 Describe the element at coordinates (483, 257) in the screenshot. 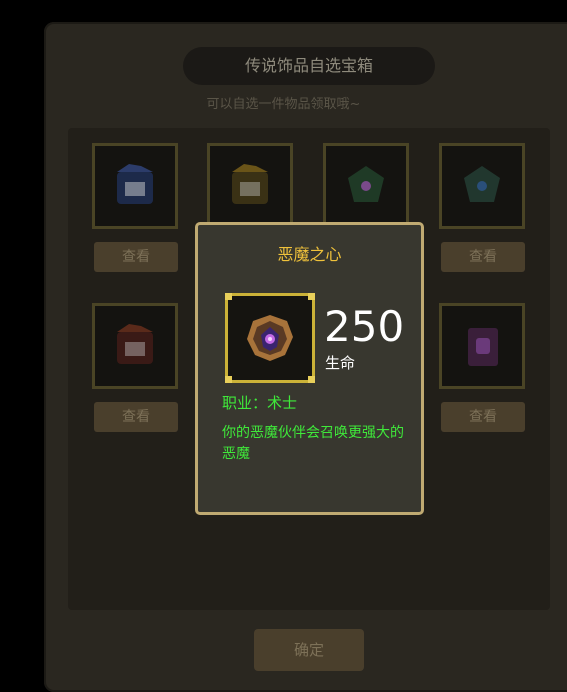

I see `view-button-4: 查看` at that location.